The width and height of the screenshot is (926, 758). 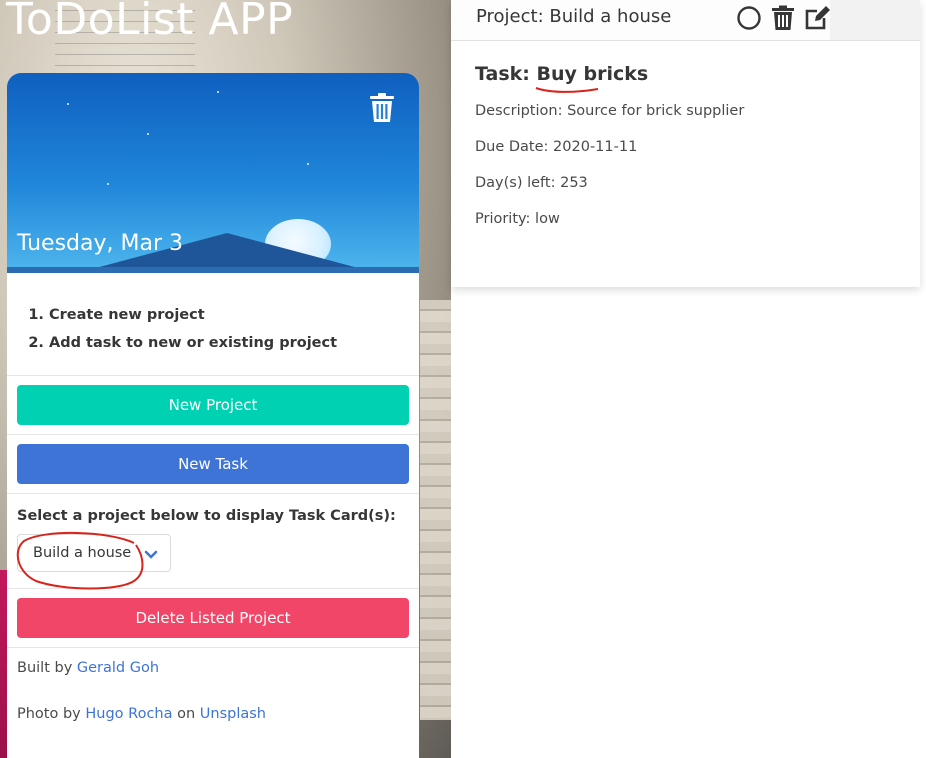 What do you see at coordinates (817, 18) in the screenshot?
I see `edit-icon` at bounding box center [817, 18].